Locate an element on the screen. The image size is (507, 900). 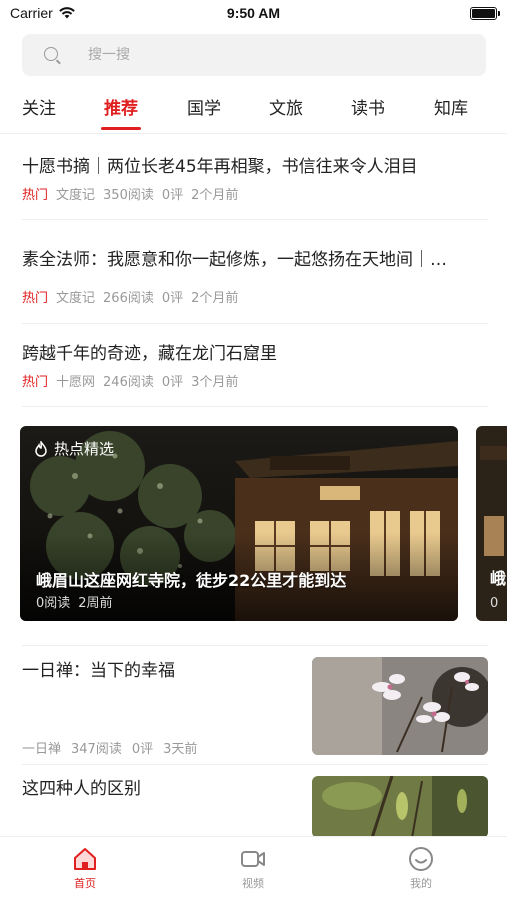
featured-reads: 0阅读 is located at coordinates (53, 603).